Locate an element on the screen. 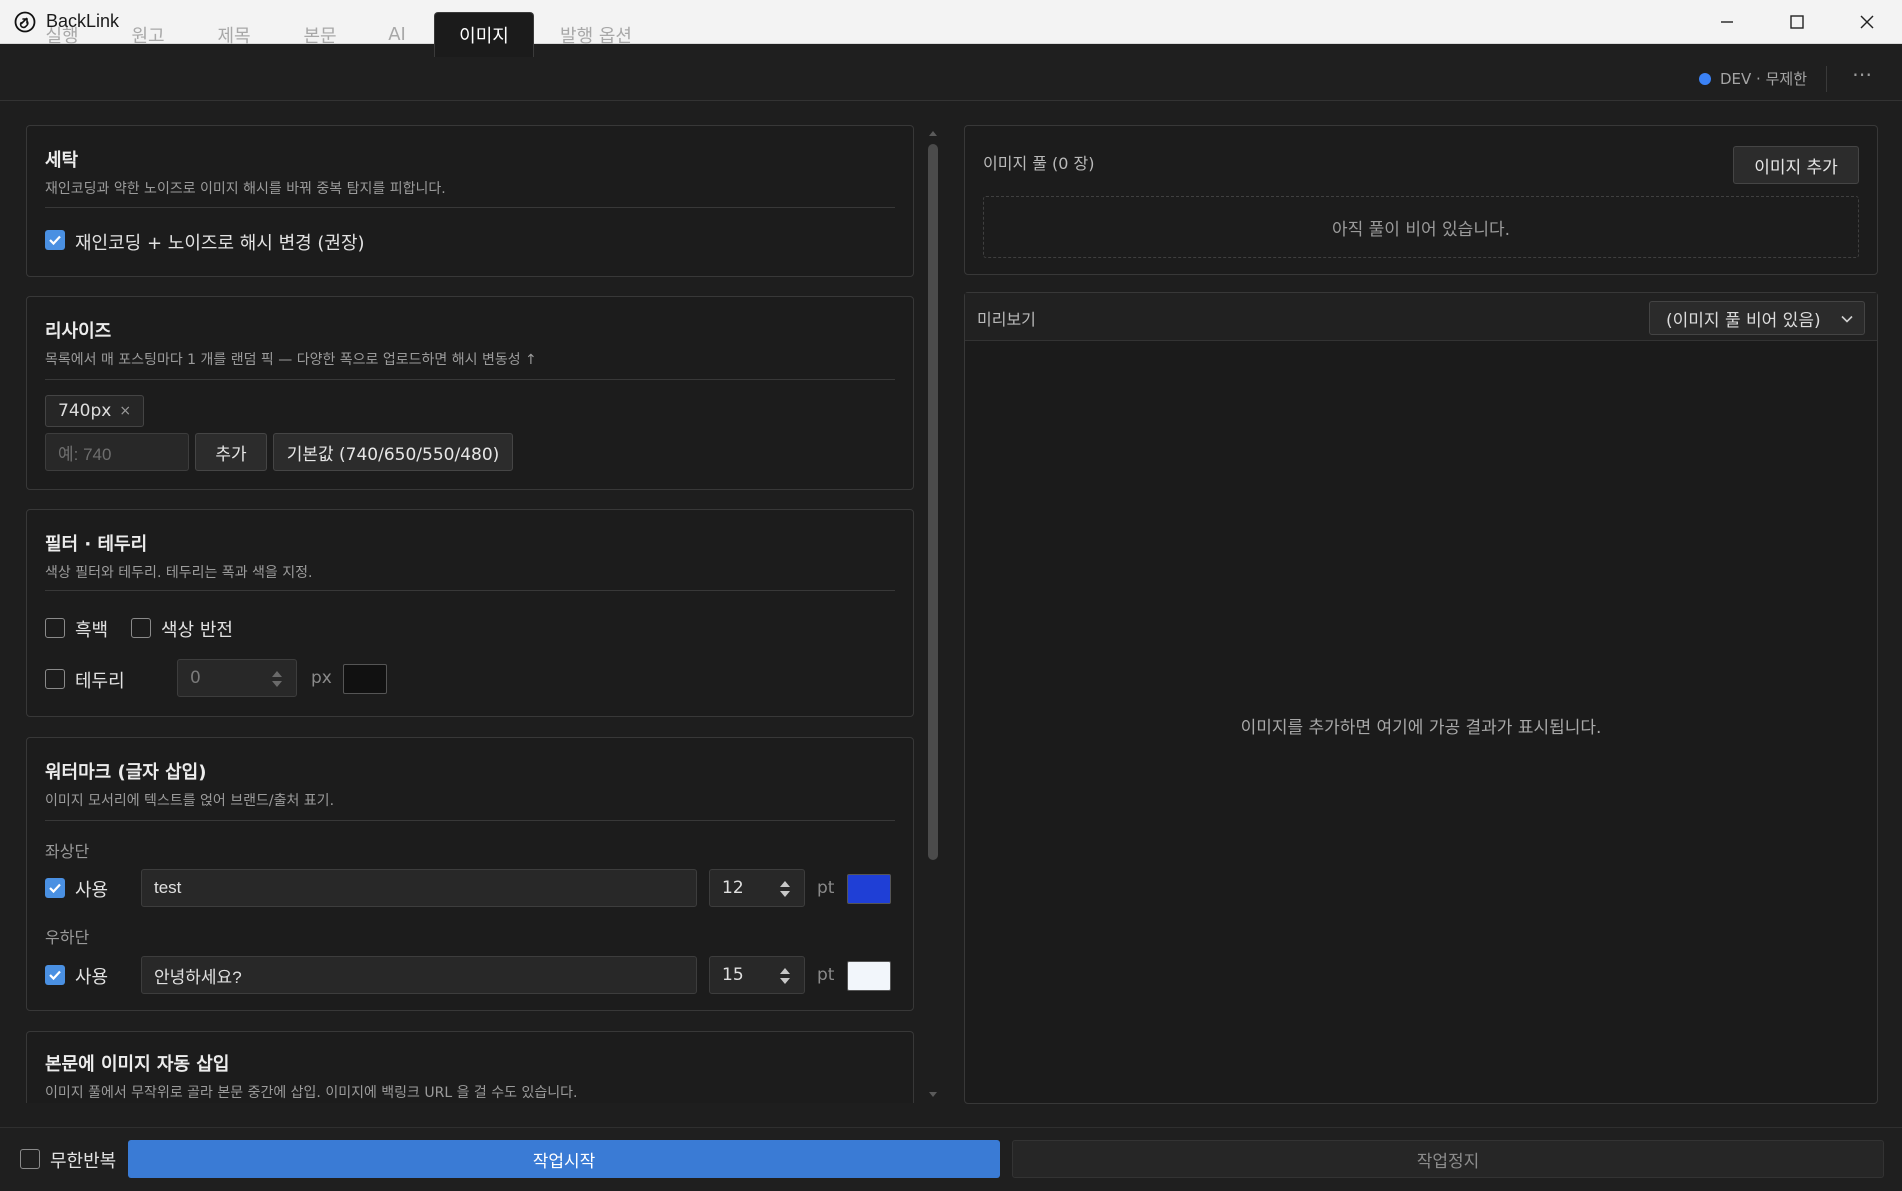 Image resolution: width=1902 pixels, height=1191 pixels. bottom-right-size-stepper: 15 is located at coordinates (757, 975).